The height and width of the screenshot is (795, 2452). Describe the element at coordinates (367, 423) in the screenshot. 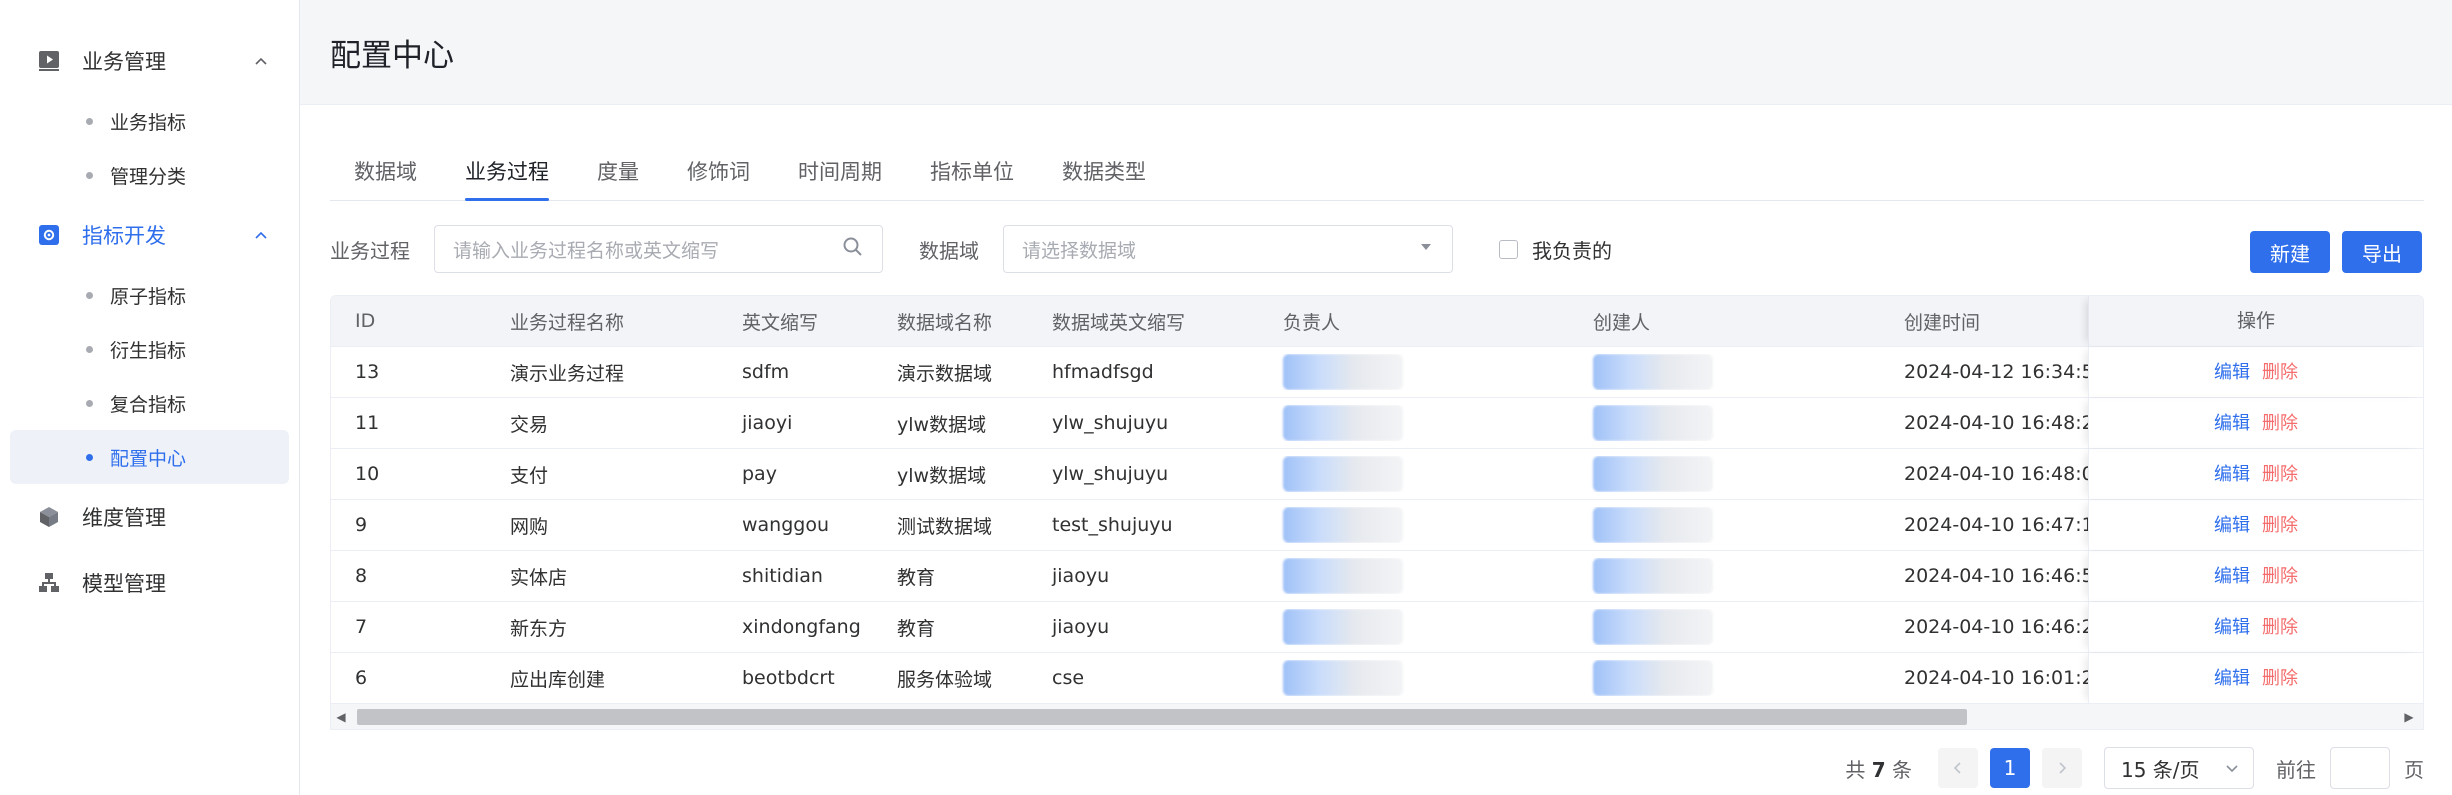

I see `cell-id: 11` at that location.